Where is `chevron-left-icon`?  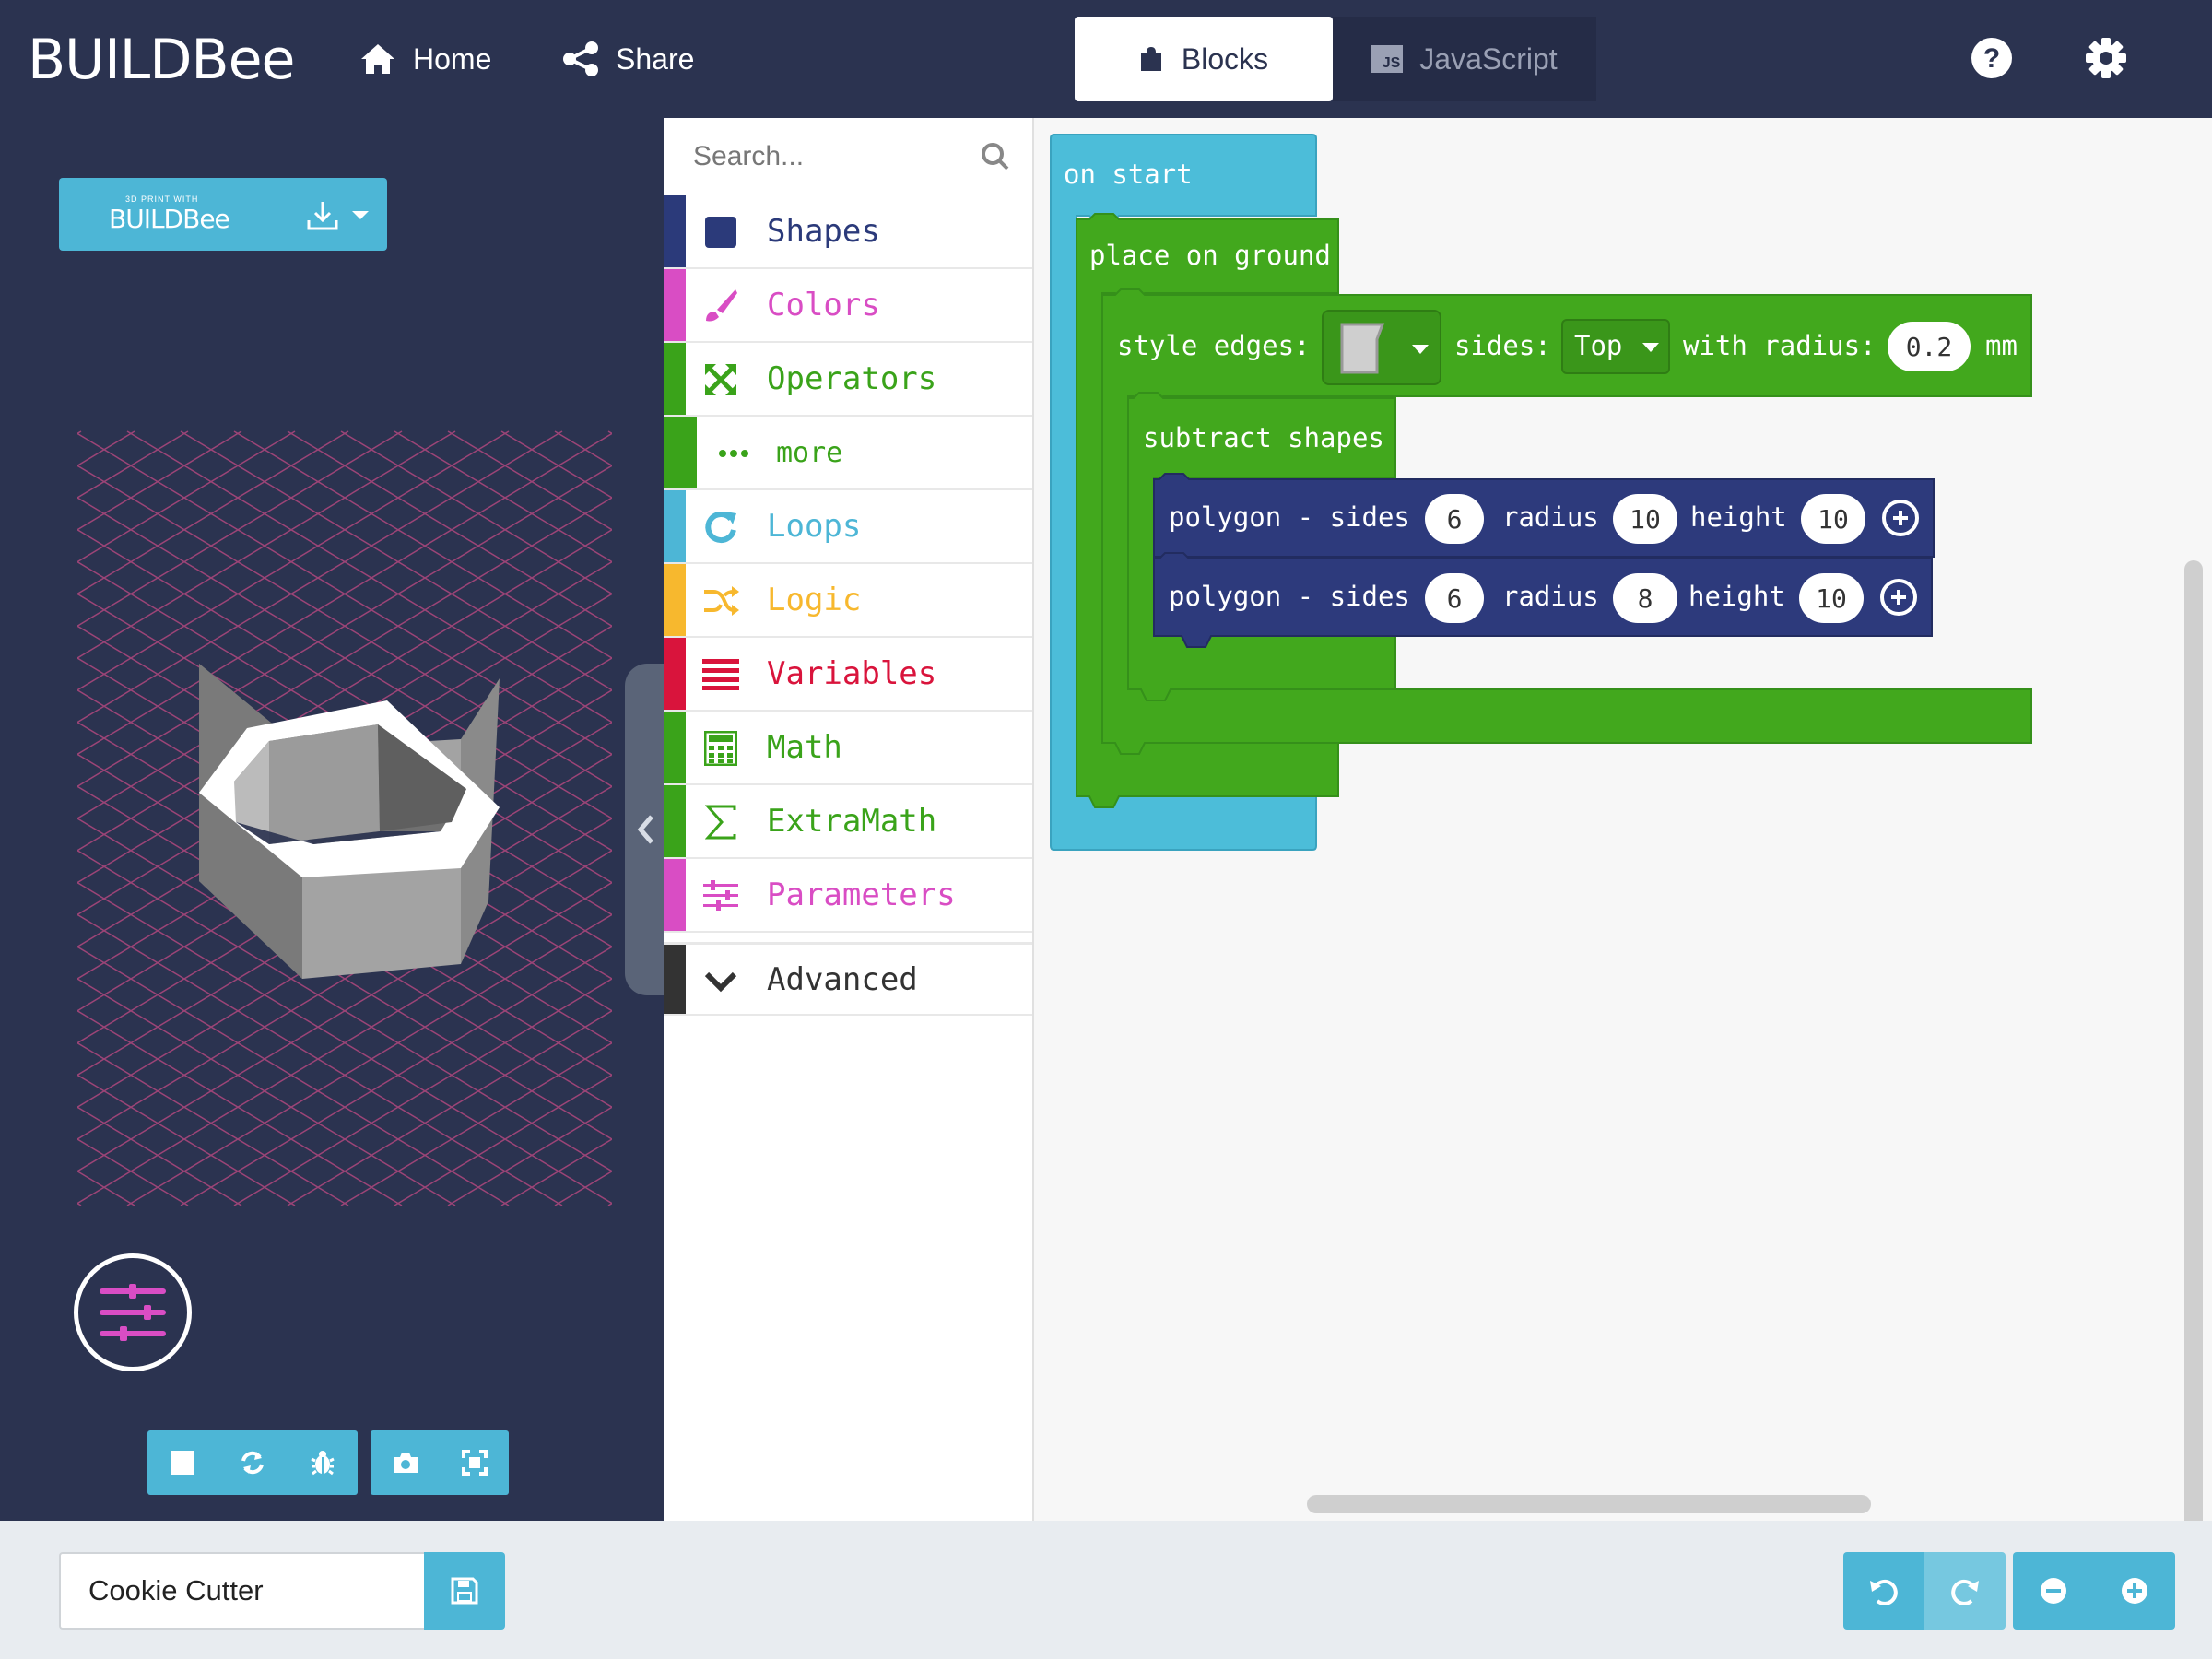 chevron-left-icon is located at coordinates (645, 829).